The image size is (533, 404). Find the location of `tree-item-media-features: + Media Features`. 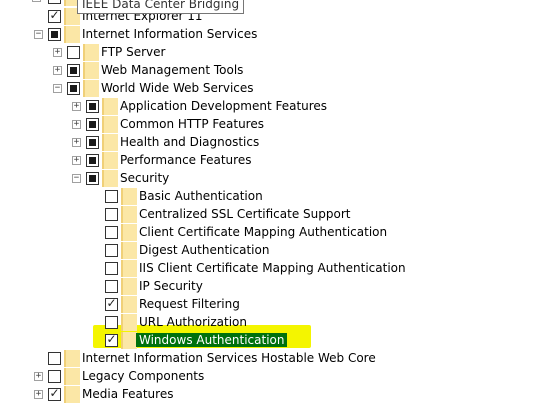

tree-item-media-features: + Media Features is located at coordinates (266, 395).